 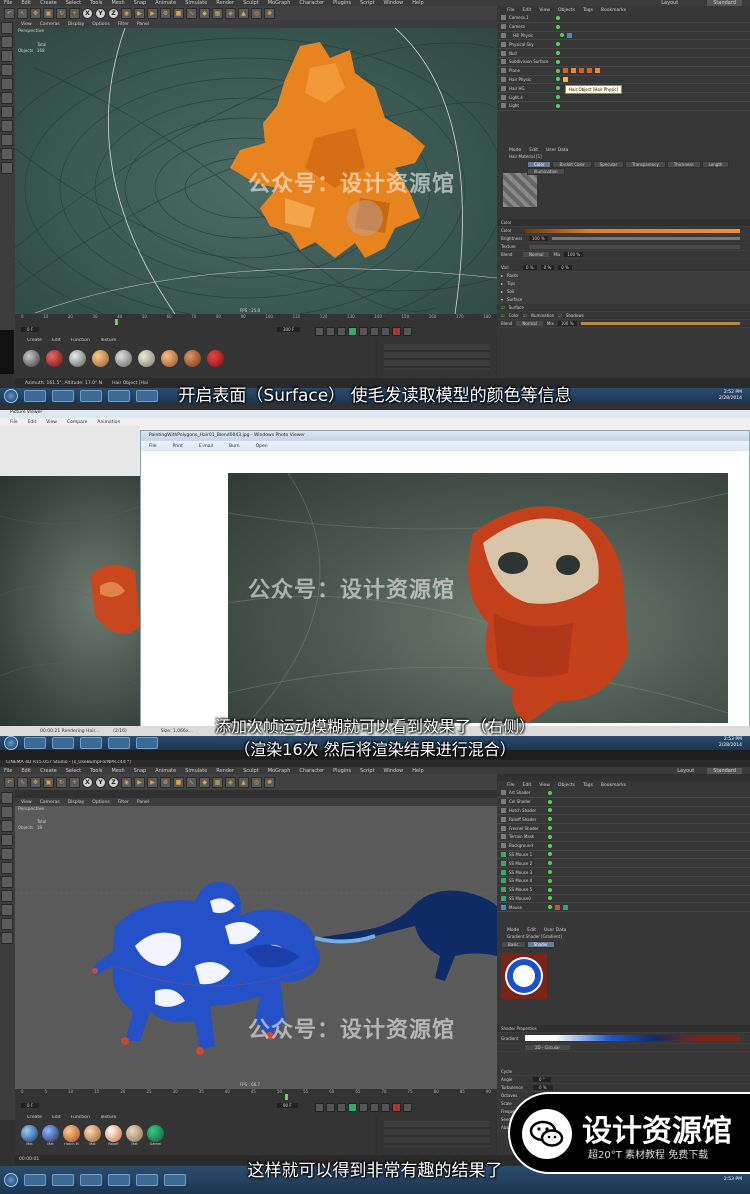 I want to click on mix2-field: 100 %, so click(x=567, y=323).